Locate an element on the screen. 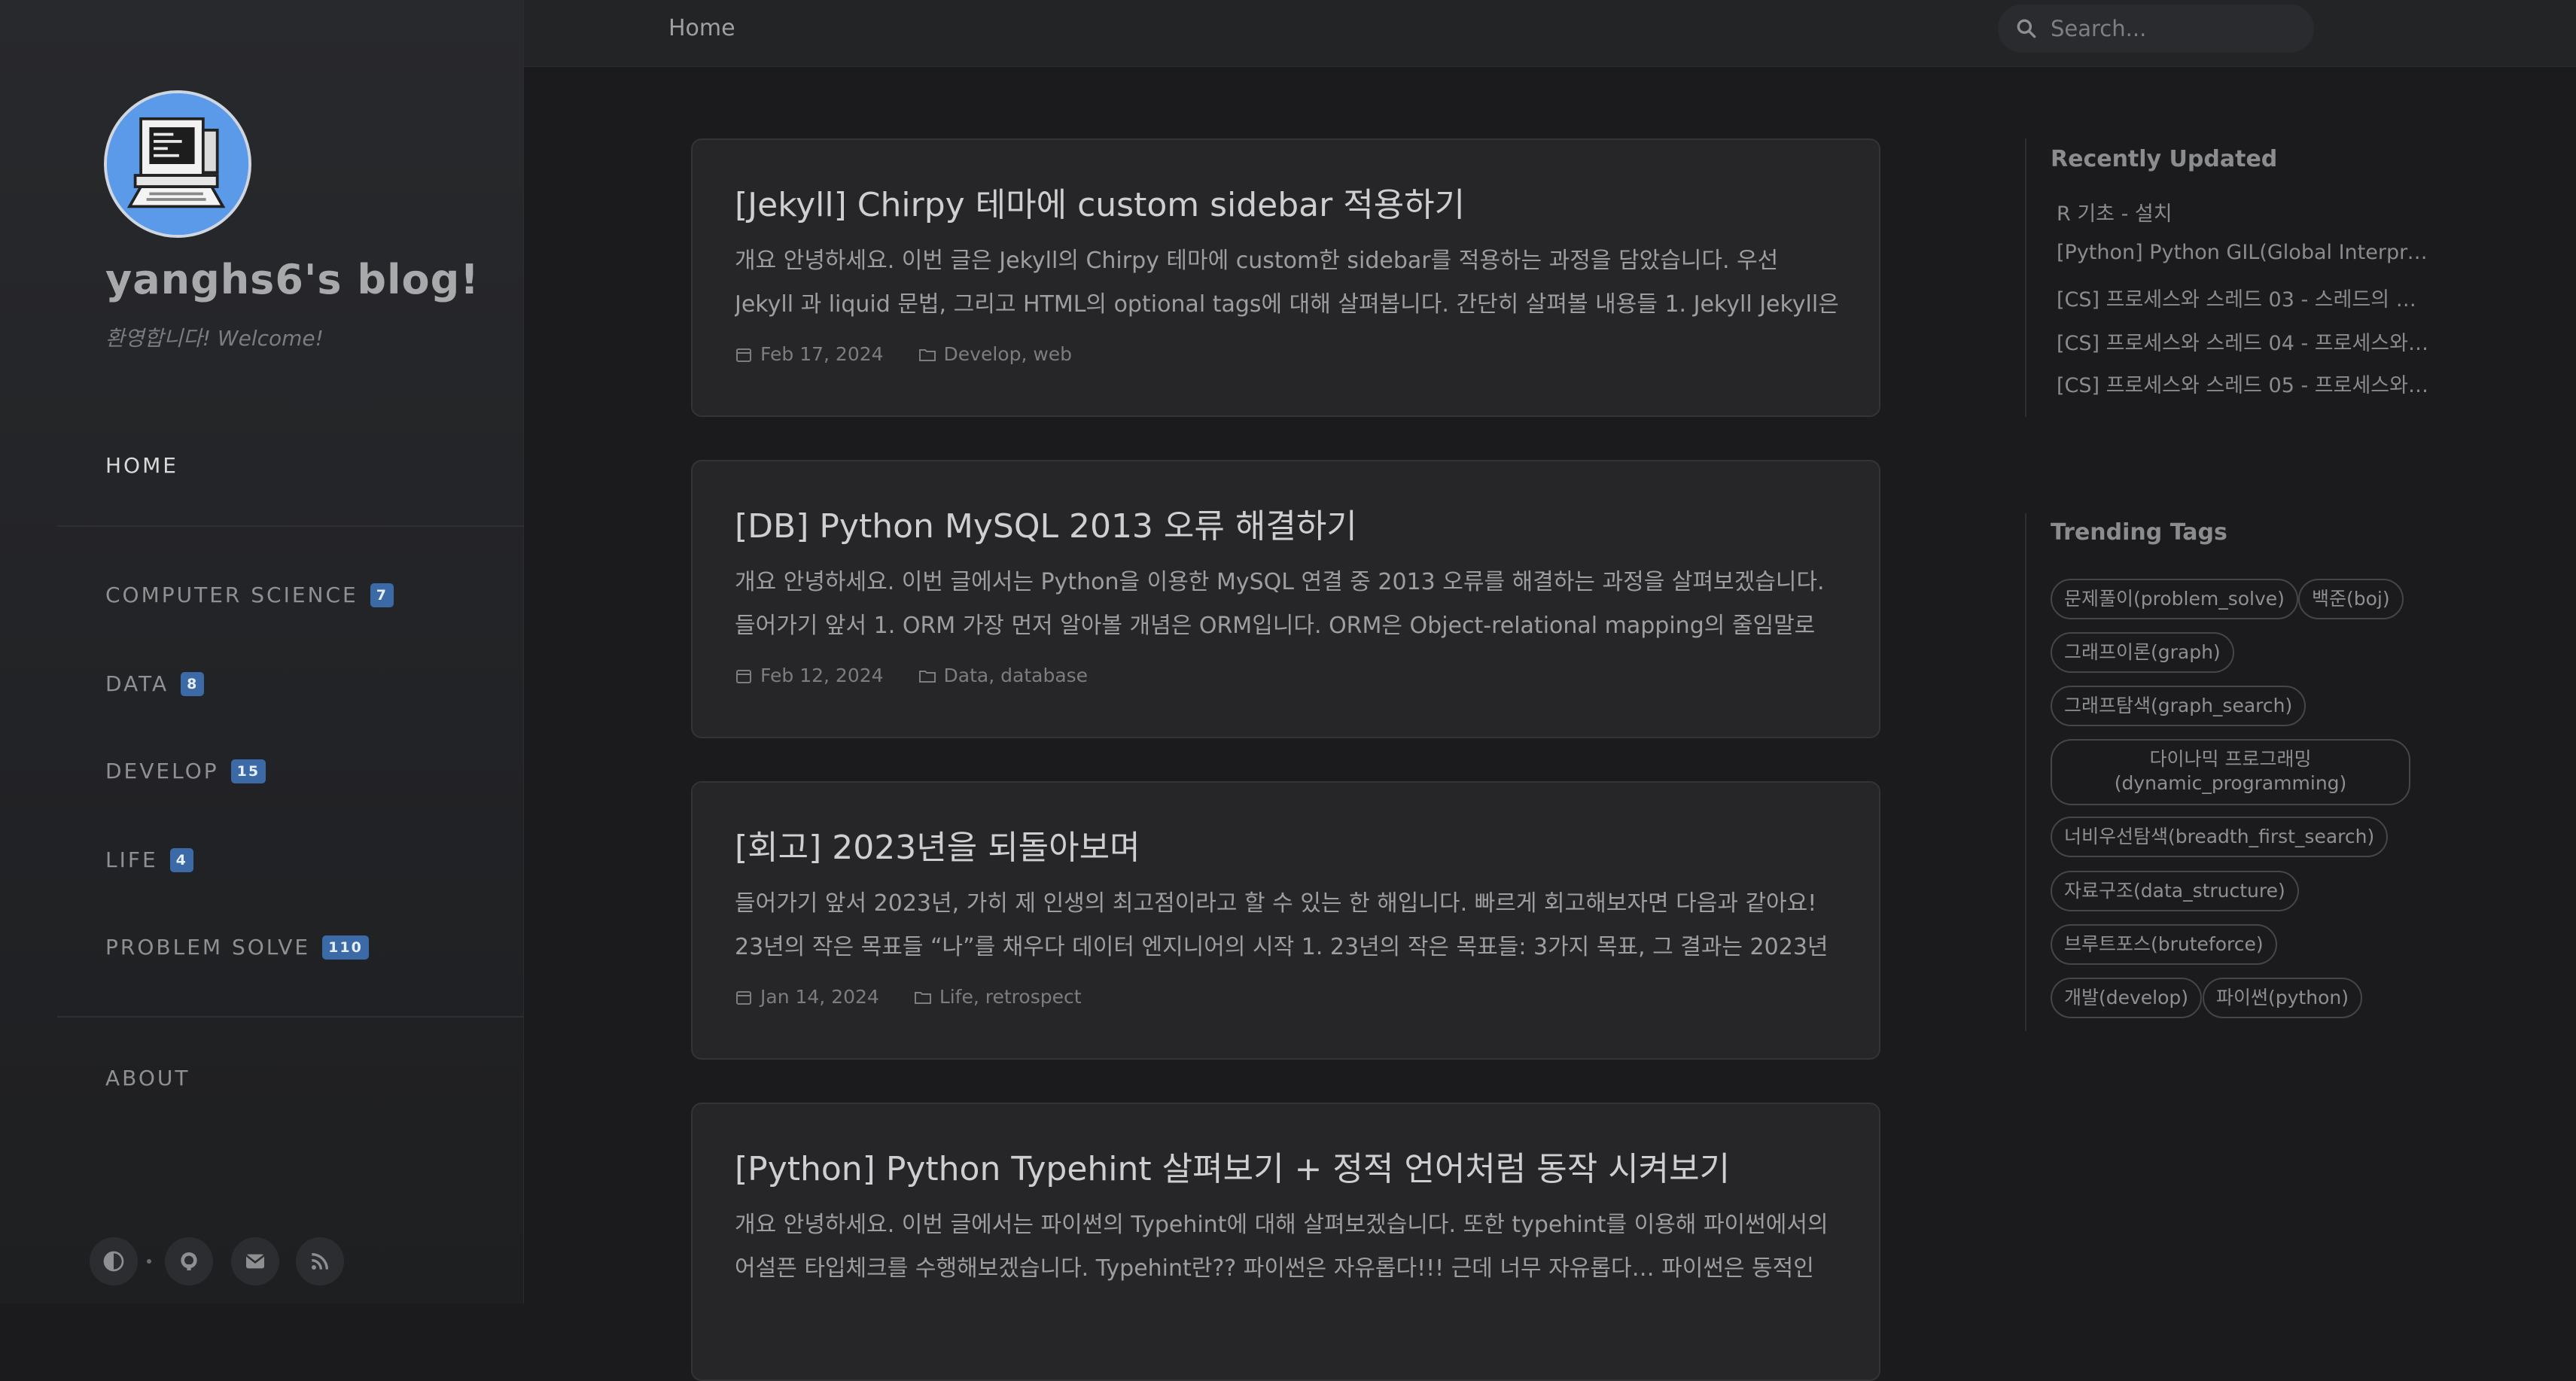 Image resolution: width=2576 pixels, height=1381 pixels. nav-about-label: ABOUT is located at coordinates (147, 1078).